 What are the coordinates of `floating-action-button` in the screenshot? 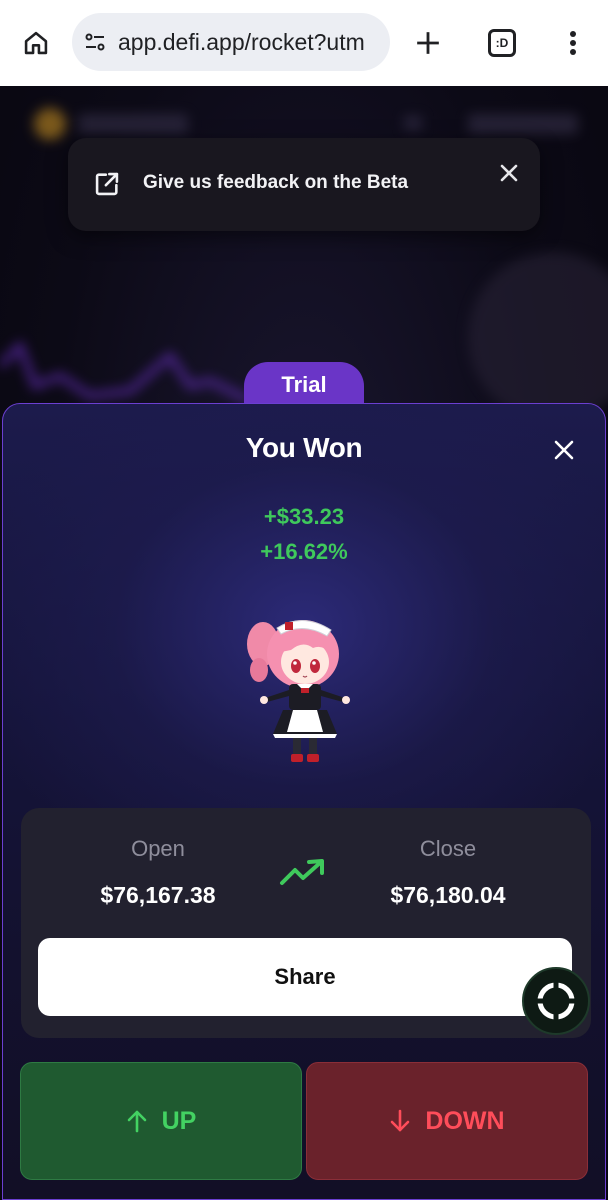 It's located at (556, 1001).